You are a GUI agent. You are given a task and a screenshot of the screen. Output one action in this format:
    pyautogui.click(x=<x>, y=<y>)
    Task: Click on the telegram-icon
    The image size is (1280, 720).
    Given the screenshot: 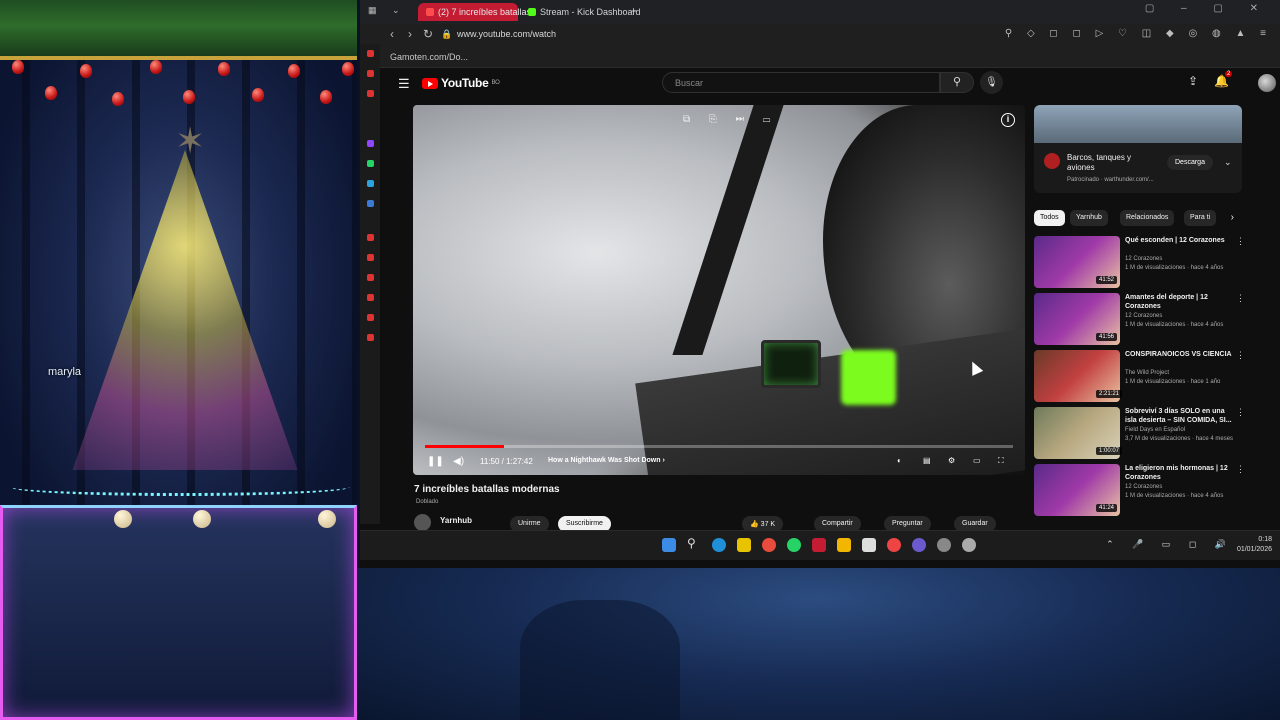 What is the action you would take?
    pyautogui.click(x=370, y=183)
    